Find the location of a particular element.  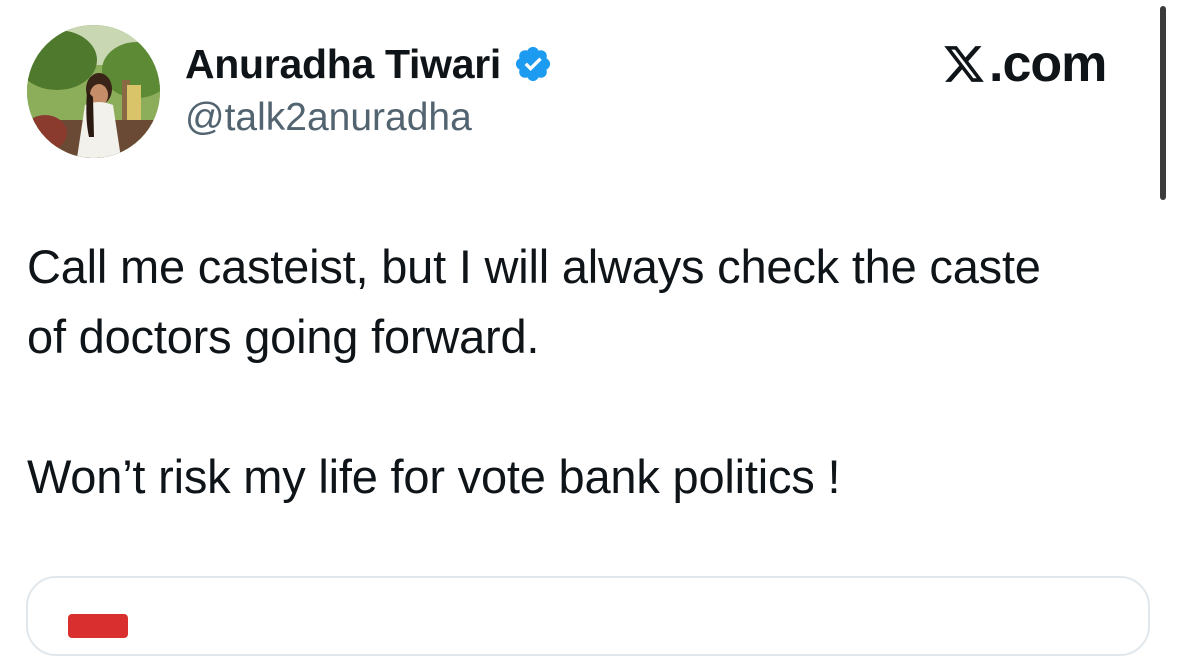

brand-domain-text: .com is located at coordinates (1048, 64).